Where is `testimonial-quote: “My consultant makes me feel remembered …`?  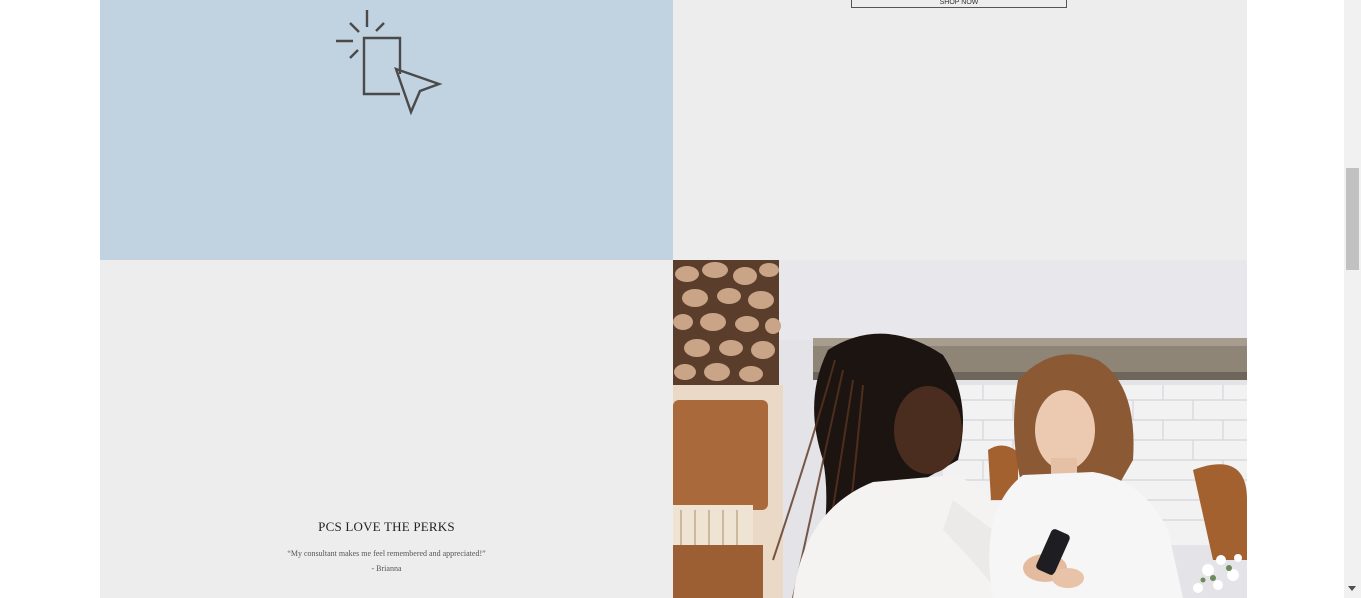
testimonial-quote: “My consultant makes me feel remembered … is located at coordinates (386, 553).